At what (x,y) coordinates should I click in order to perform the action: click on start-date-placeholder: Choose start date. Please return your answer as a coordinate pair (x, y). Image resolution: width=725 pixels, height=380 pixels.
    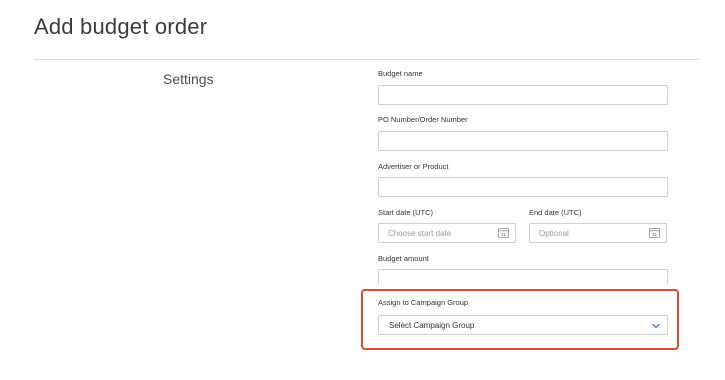
    Looking at the image, I should click on (420, 233).